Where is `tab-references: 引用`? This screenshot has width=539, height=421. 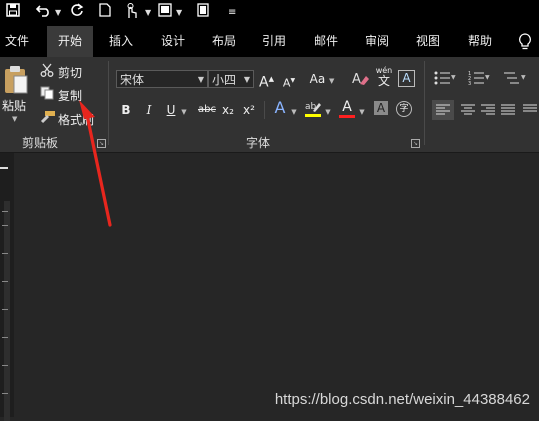
tab-references: 引用 is located at coordinates (274, 41).